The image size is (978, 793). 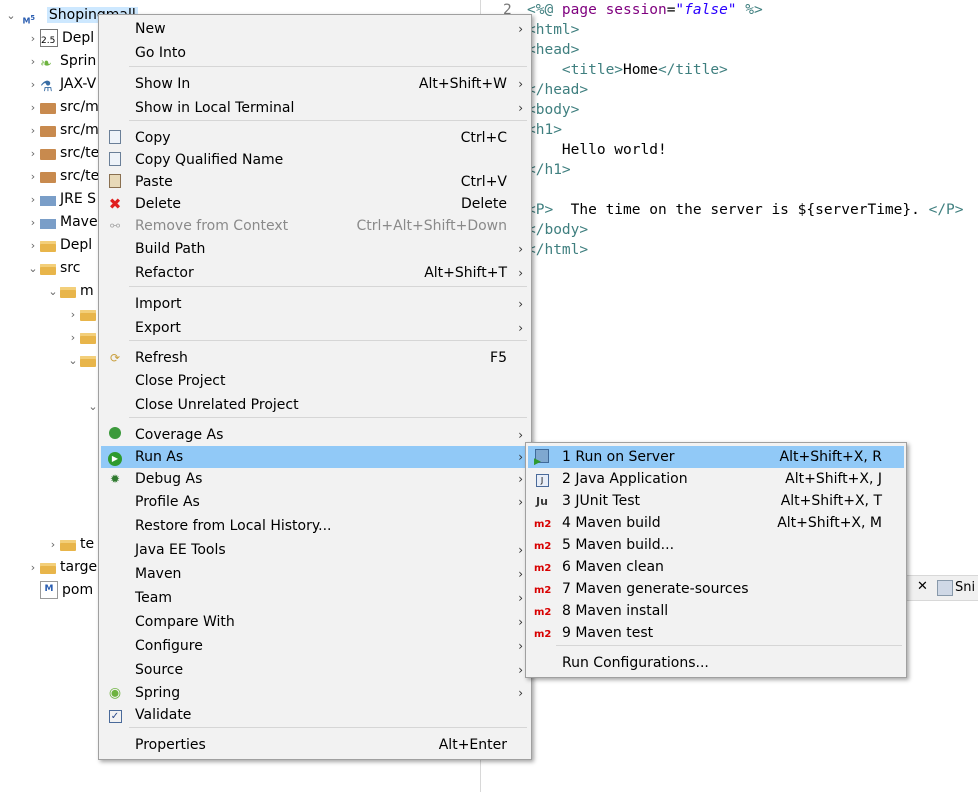 I want to click on menu-item-validate: ✓ Validate, so click(x=315, y=715).